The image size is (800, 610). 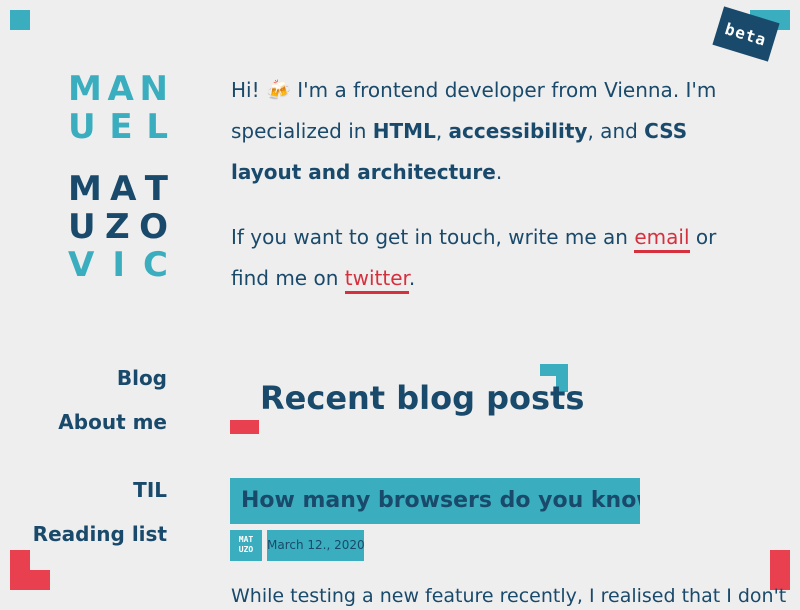 What do you see at coordinates (376, 280) in the screenshot?
I see `twitter-link: twitter` at bounding box center [376, 280].